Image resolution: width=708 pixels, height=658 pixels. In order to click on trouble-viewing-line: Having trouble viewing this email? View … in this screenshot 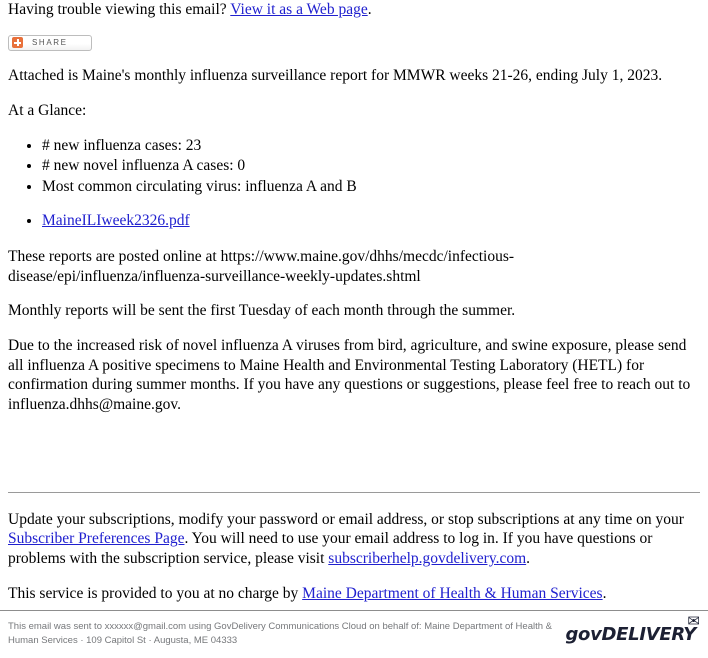, I will do `click(354, 10)`.